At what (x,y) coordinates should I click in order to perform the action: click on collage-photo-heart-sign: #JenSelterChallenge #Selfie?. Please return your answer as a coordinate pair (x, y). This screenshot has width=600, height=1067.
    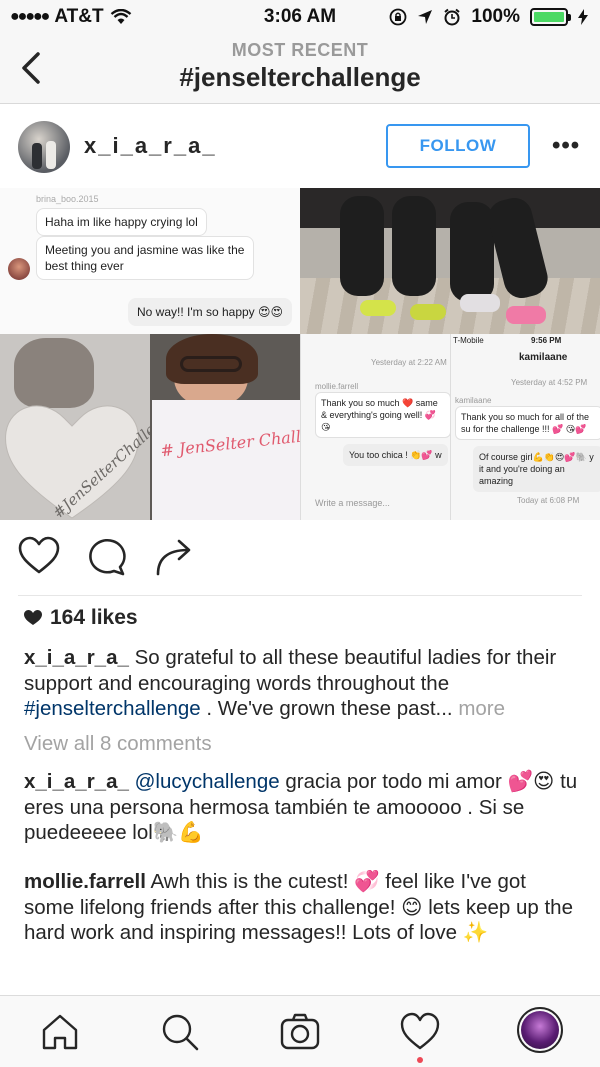
    Looking at the image, I should click on (75, 427).